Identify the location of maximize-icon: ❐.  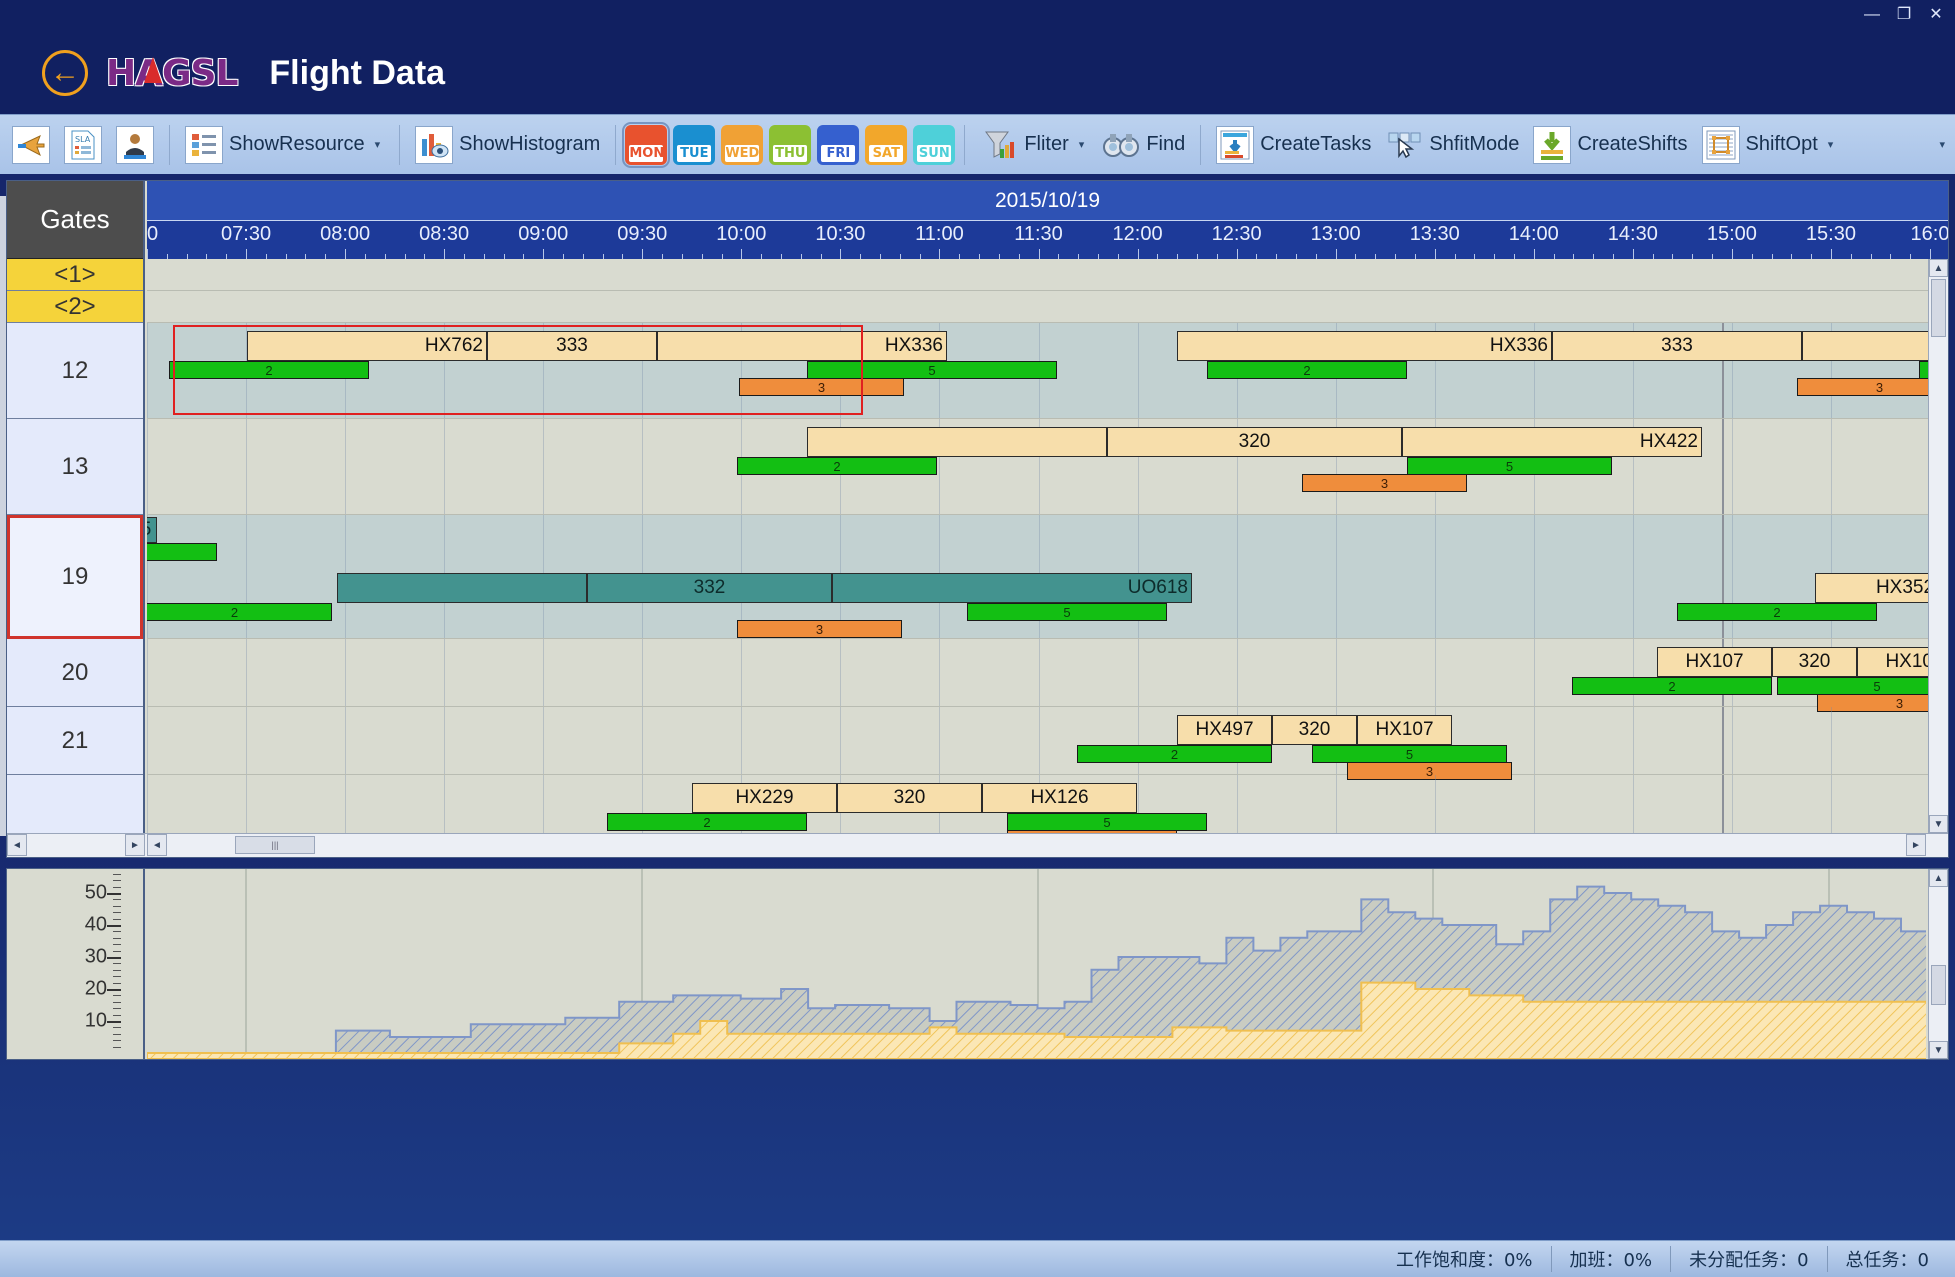
(1904, 15).